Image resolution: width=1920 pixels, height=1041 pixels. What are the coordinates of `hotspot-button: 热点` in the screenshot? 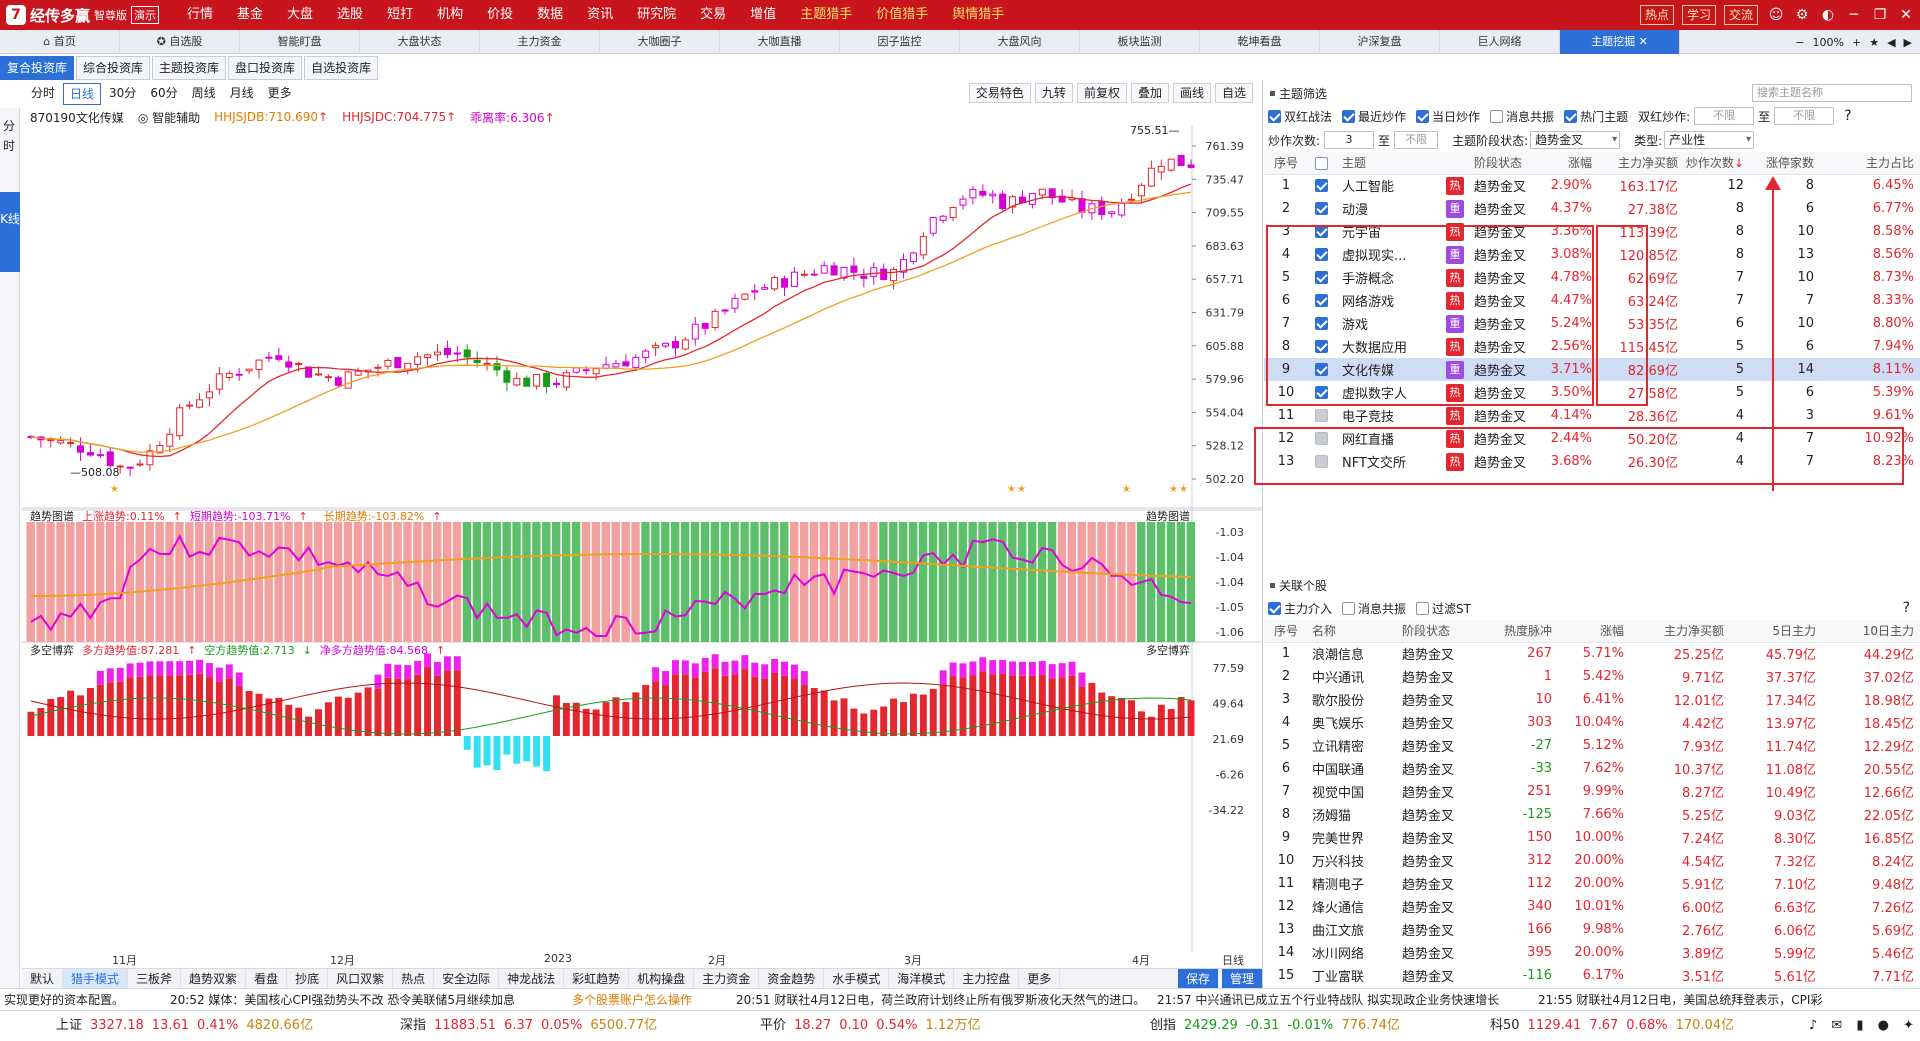 It's located at (1656, 15).